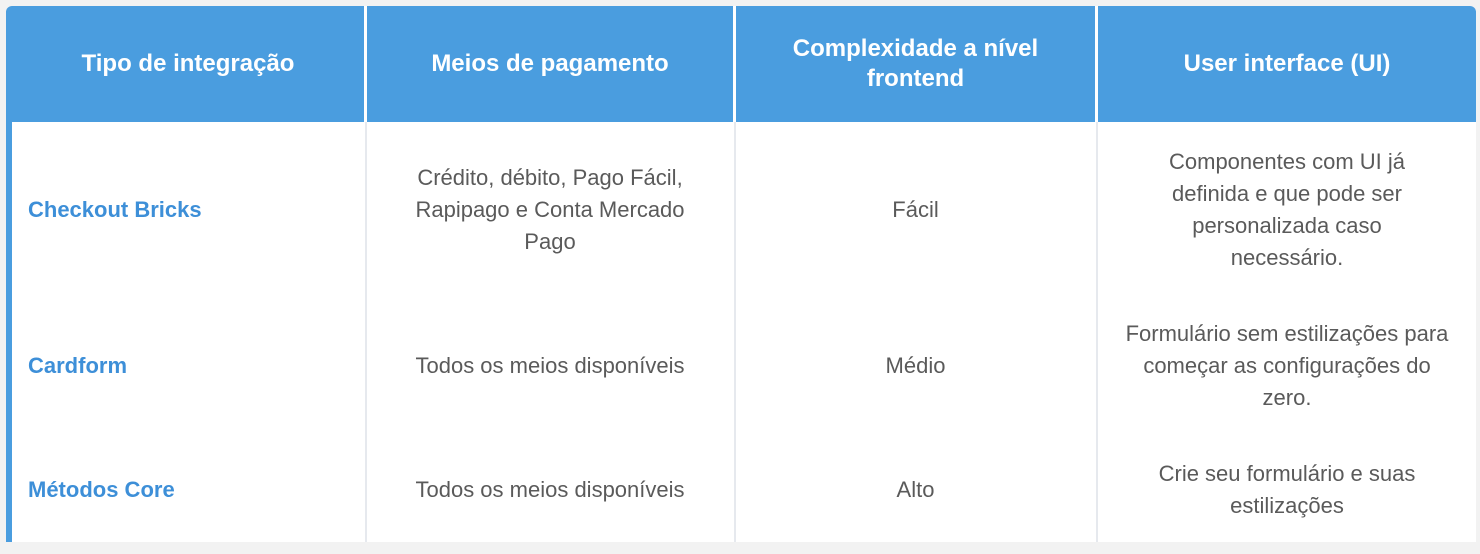 This screenshot has height=554, width=1480. I want to click on row-name-checkout-bricks: Checkout Bricks, so click(188, 210).